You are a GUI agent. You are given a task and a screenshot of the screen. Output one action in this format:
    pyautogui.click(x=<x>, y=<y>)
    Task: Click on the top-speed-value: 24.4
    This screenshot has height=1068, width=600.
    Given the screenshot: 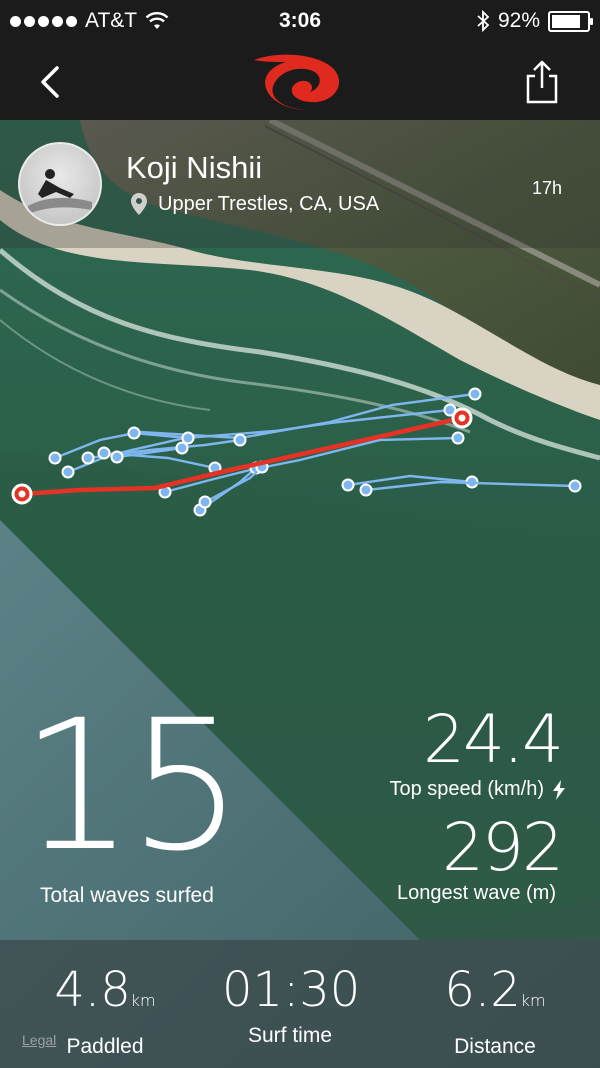 What is the action you would take?
    pyautogui.click(x=493, y=739)
    